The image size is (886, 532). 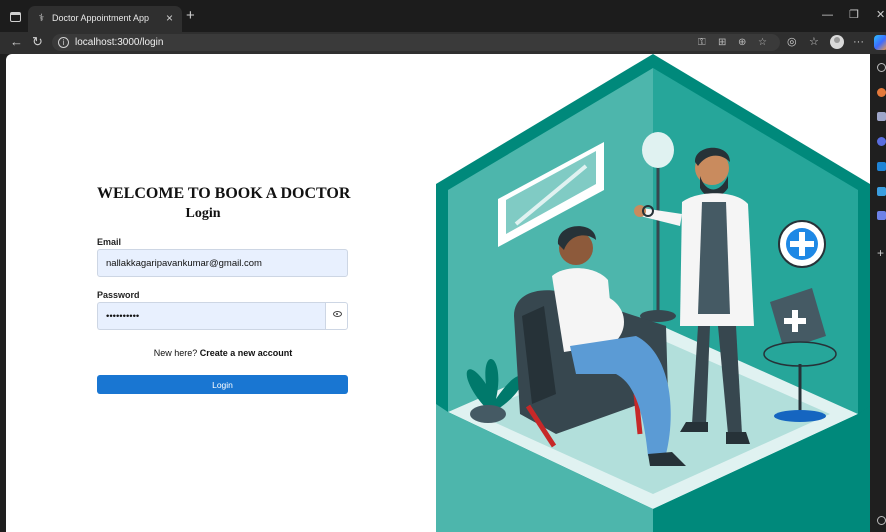 What do you see at coordinates (880, 15) in the screenshot?
I see `close-window-icon: ✕` at bounding box center [880, 15].